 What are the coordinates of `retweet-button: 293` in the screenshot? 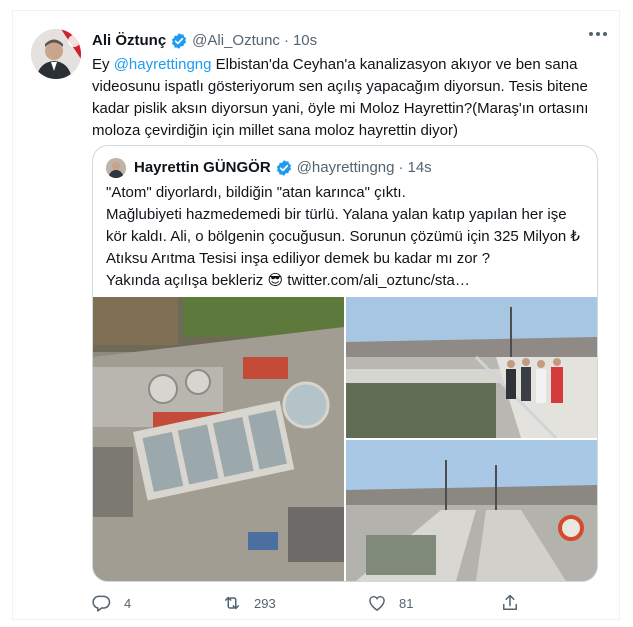 It's located at (249, 603).